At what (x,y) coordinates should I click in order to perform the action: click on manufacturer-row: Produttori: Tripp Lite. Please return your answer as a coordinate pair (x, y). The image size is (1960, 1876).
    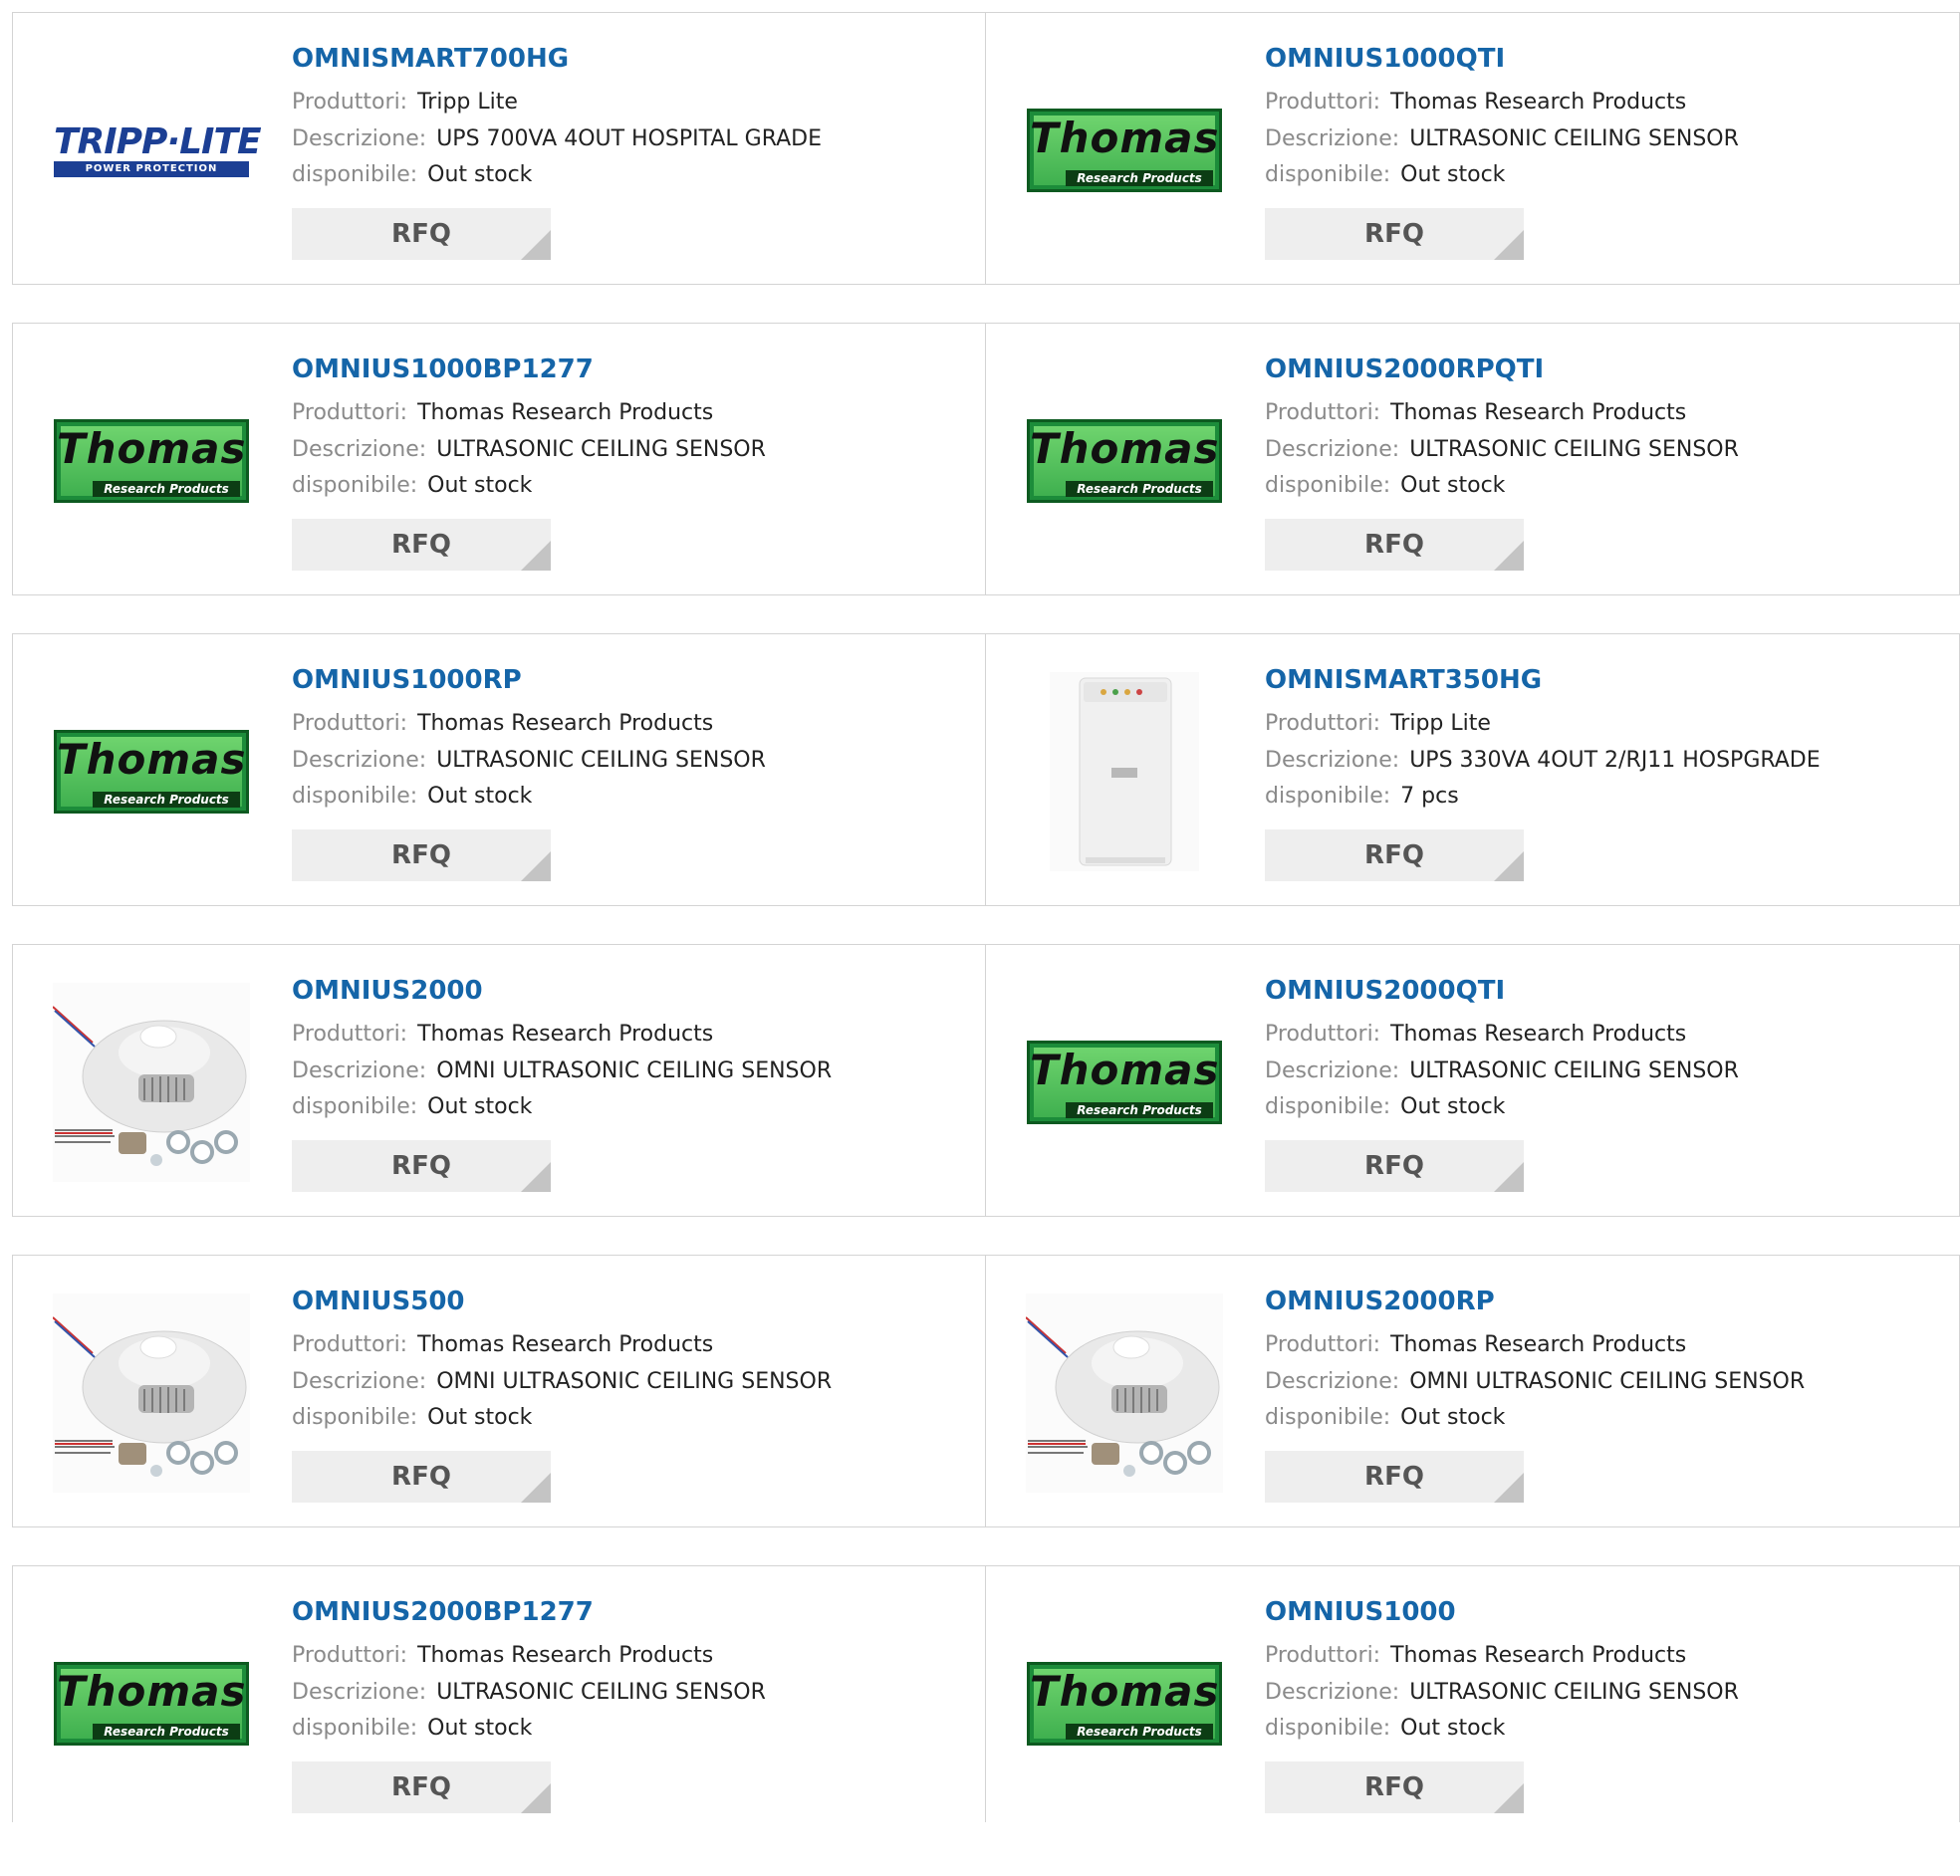
    Looking at the image, I should click on (628, 103).